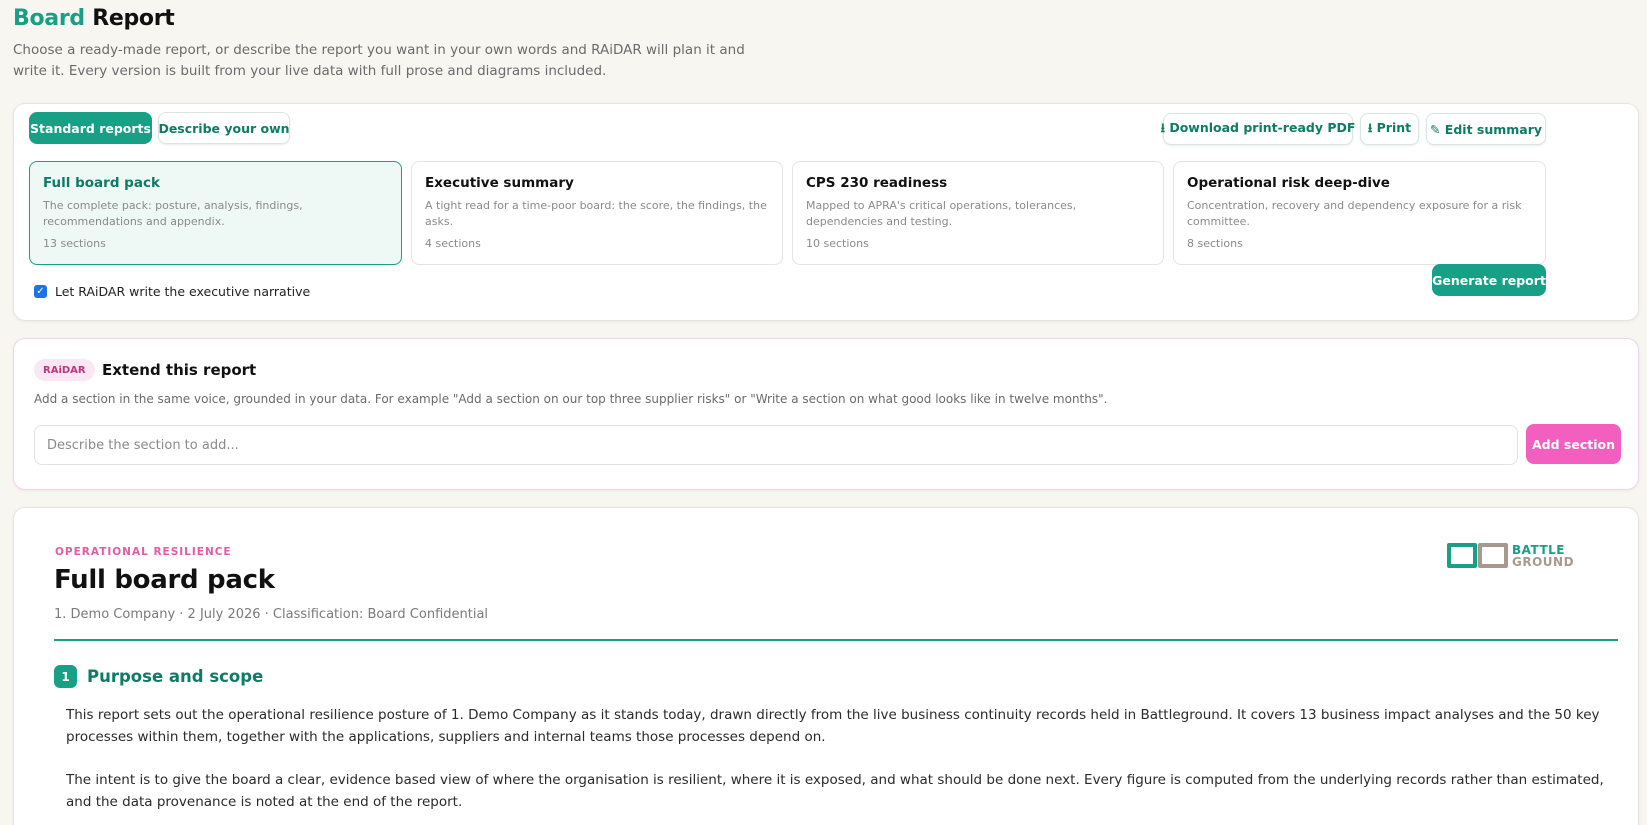  I want to click on narrative-checkbox: ✓, so click(40, 291).